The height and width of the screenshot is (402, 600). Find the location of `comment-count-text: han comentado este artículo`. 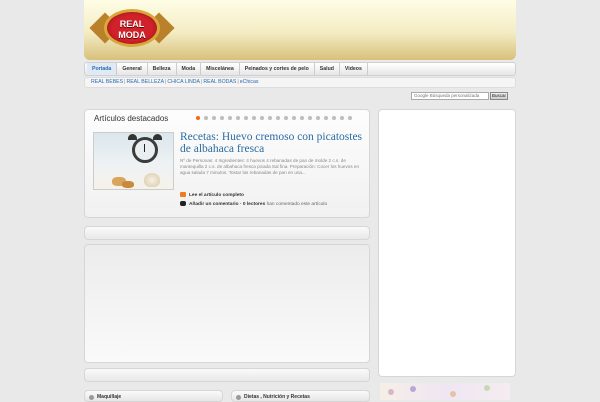

comment-count-text: han comentado este artículo is located at coordinates (297, 204).